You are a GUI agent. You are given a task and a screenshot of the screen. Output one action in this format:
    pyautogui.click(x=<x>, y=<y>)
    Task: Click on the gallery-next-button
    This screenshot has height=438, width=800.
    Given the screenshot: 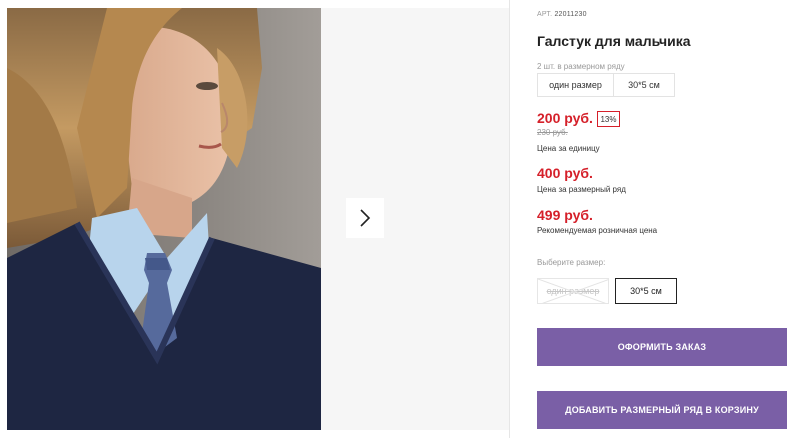 What is the action you would take?
    pyautogui.click(x=365, y=218)
    